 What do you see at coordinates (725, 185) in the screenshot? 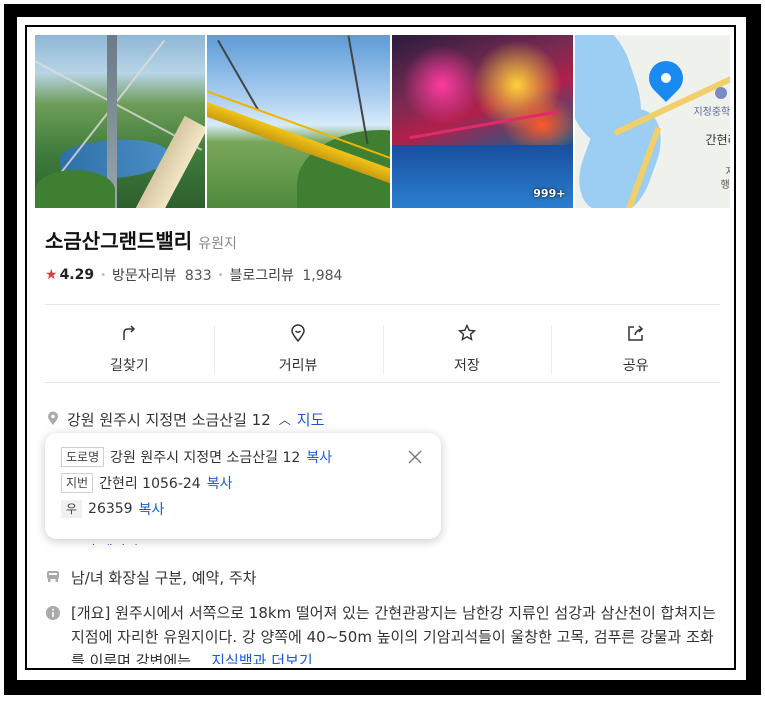
I see `map-label-station-2: 행정복` at bounding box center [725, 185].